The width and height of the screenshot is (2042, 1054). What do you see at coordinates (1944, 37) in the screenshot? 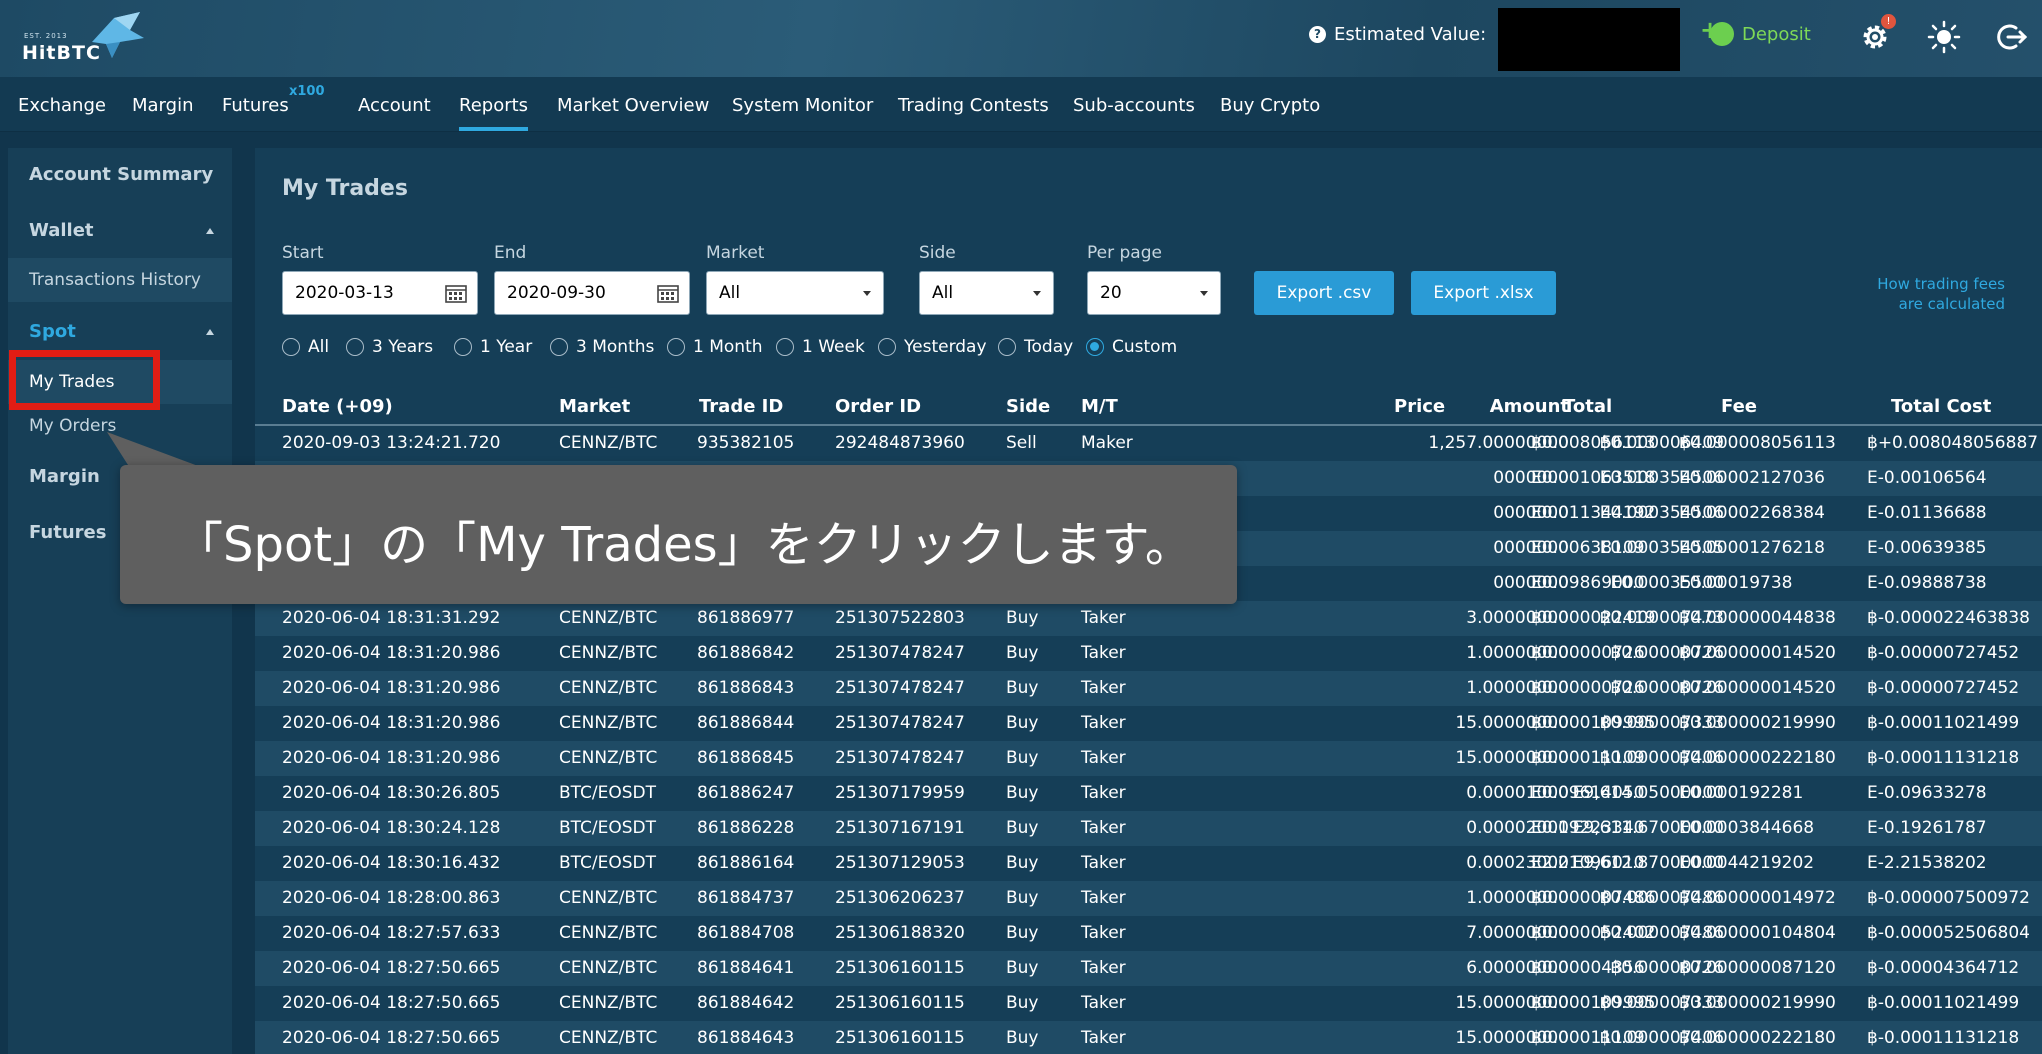
I see `sun-icon` at bounding box center [1944, 37].